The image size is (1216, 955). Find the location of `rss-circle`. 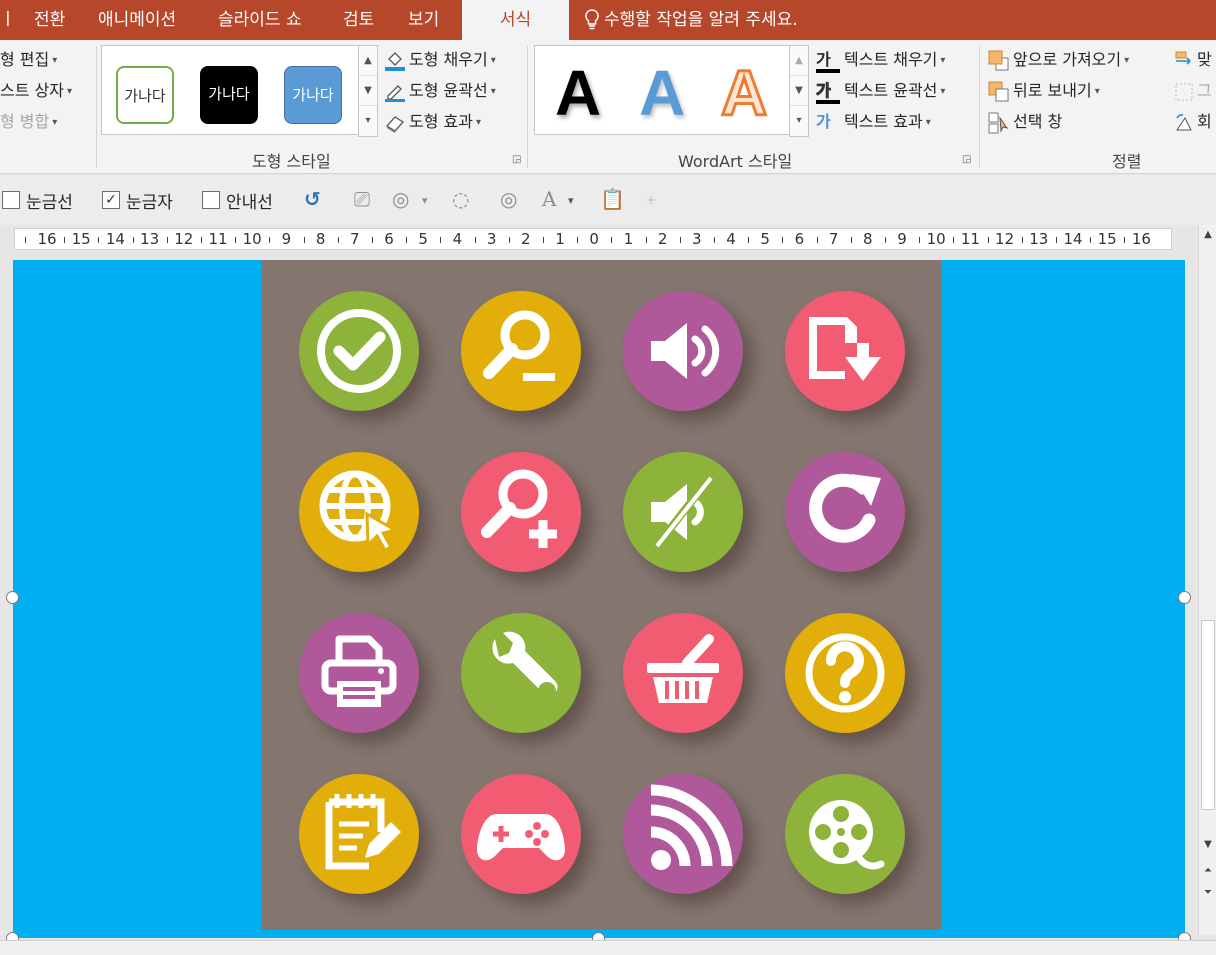

rss-circle is located at coordinates (683, 834).